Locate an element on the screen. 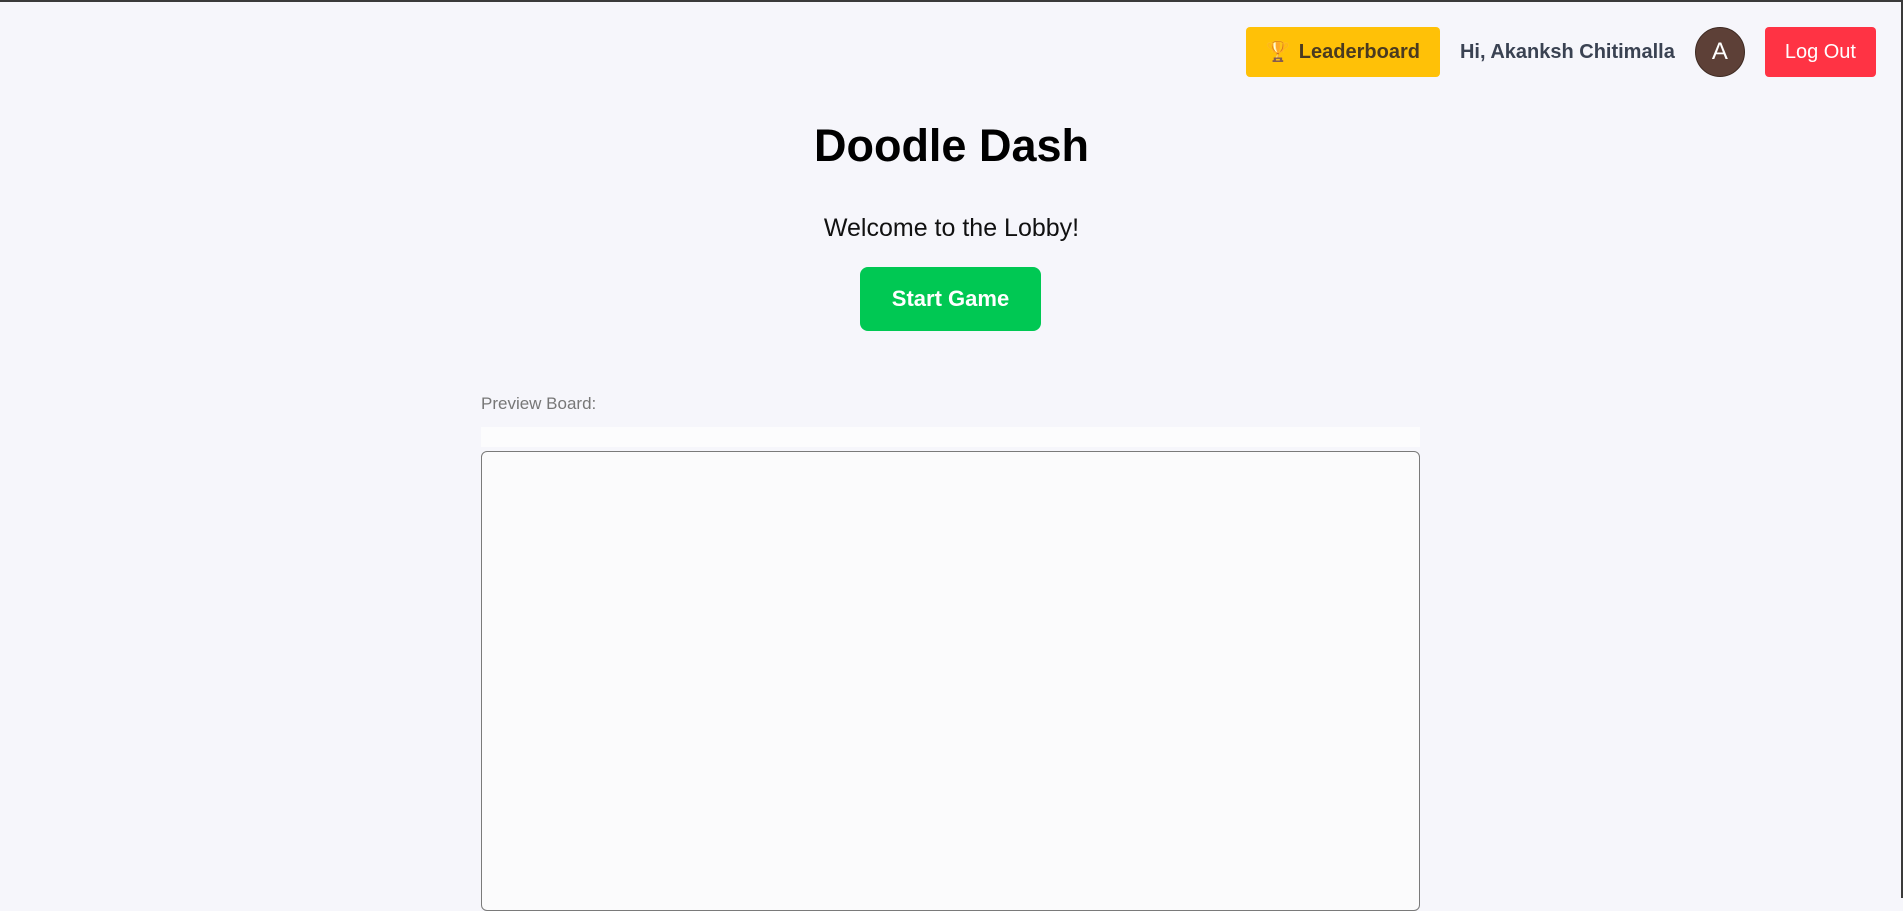 The image size is (1903, 911). avatar: A is located at coordinates (1719, 52).